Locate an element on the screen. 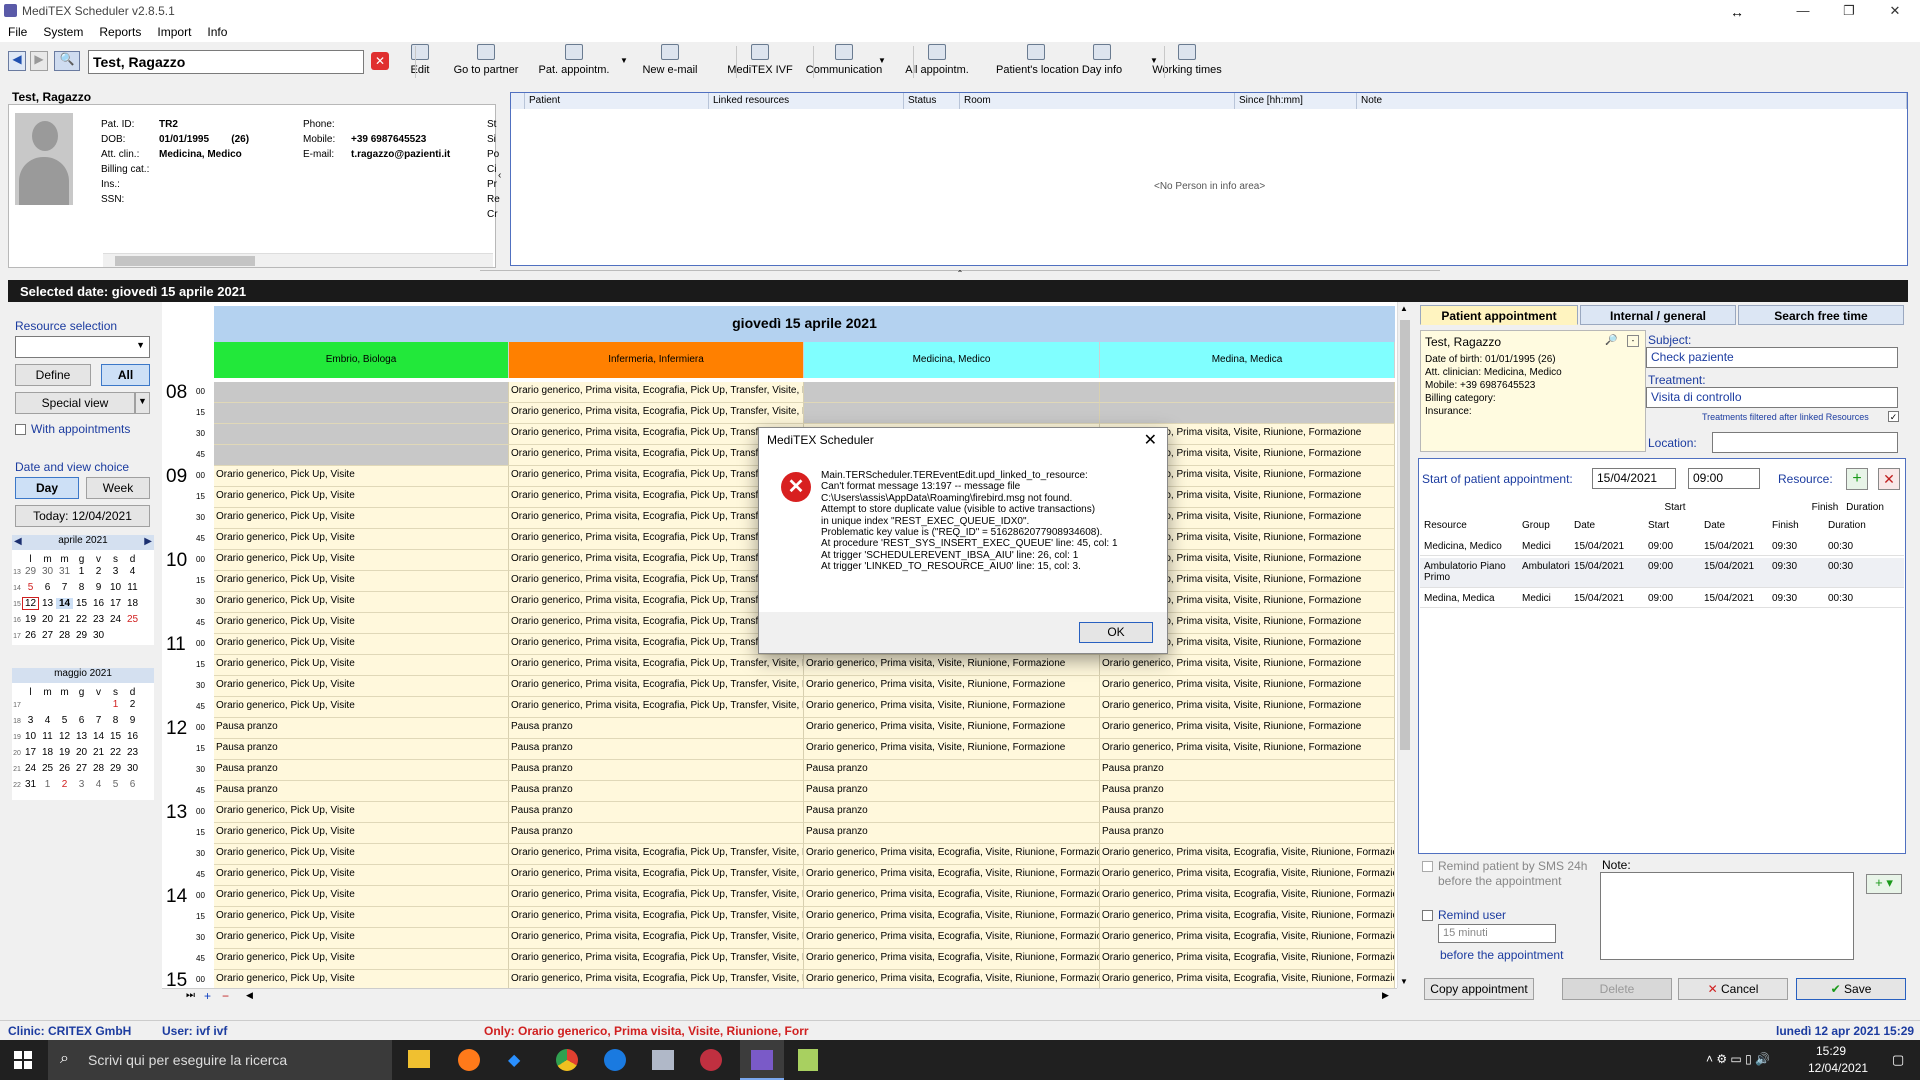 Image resolution: width=1920 pixels, height=1080 pixels. scroll-right-icon: ▶ is located at coordinates (1385, 995).